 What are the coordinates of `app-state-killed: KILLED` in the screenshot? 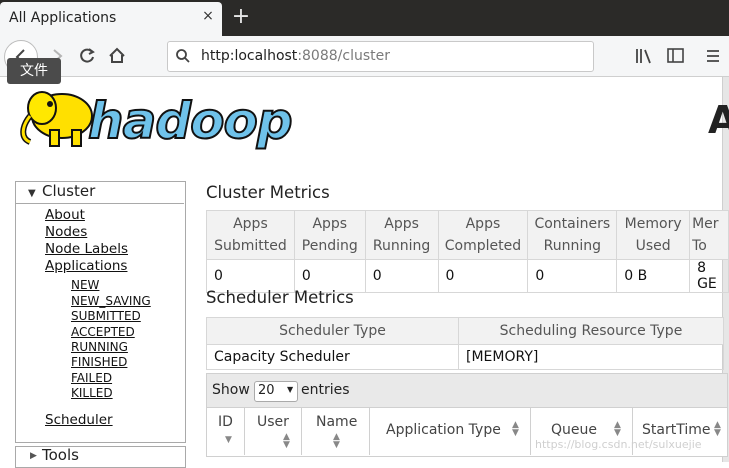 It's located at (92, 393).